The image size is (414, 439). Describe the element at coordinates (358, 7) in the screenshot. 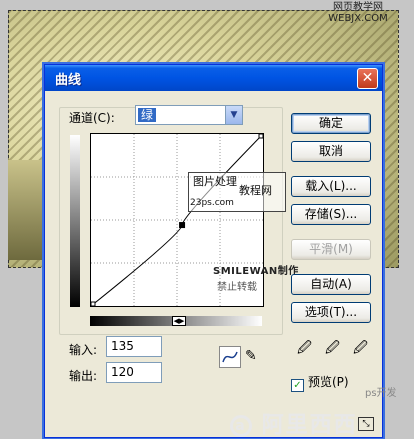

I see `site-watermark-line: 网页教学网` at that location.